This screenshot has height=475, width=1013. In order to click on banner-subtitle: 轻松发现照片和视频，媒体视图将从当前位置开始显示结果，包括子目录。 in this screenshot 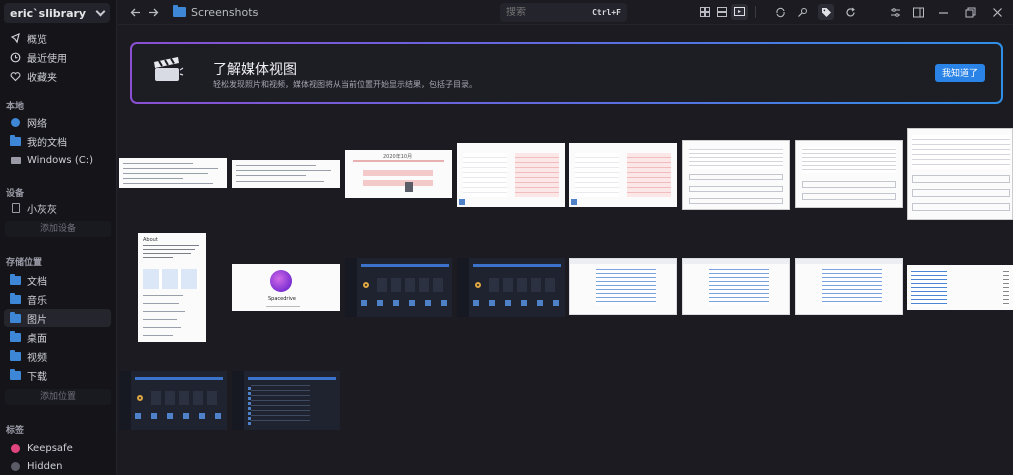, I will do `click(345, 84)`.